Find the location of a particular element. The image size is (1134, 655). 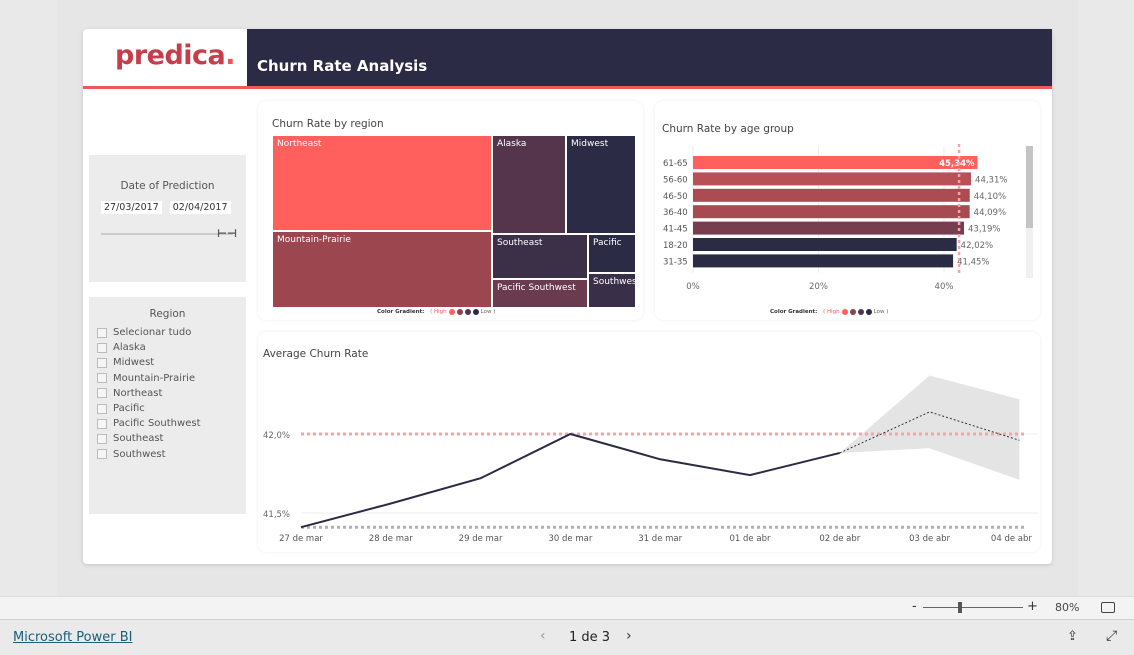

x-tick-label: 40% is located at coordinates (944, 287).